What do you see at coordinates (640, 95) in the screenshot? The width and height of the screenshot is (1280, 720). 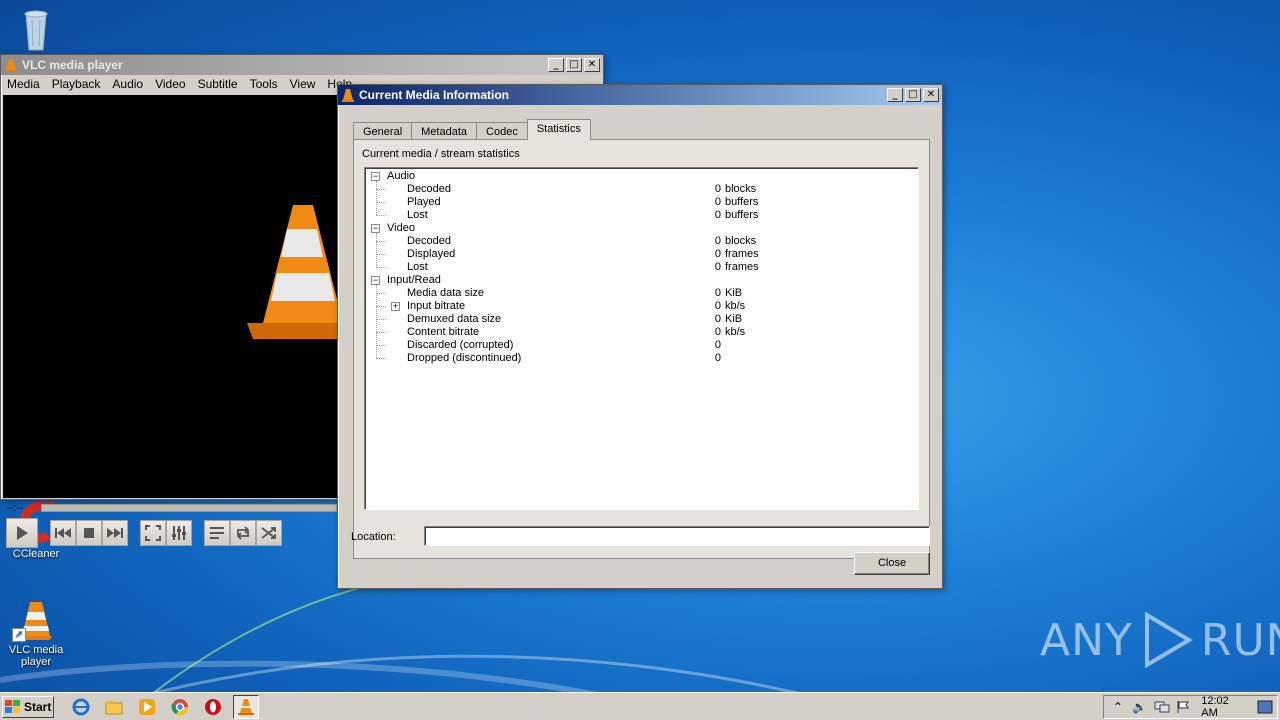 I see `dialog-titlebar: Current Media Information _ □ ✕` at bounding box center [640, 95].